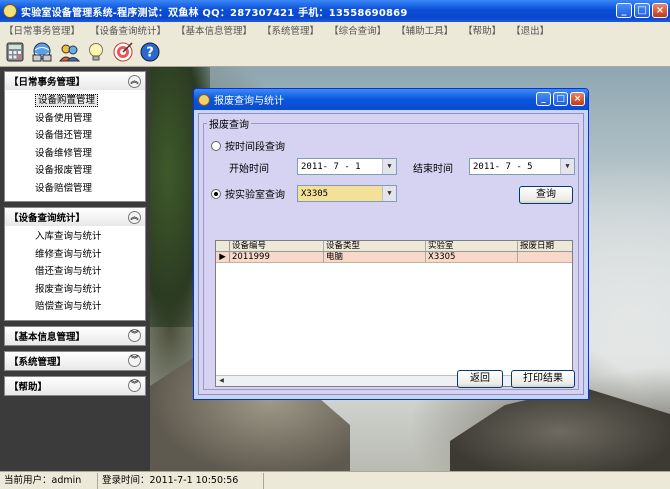  I want to click on sidebar-item-borrow-query: 借还查询与统计, so click(75, 272).